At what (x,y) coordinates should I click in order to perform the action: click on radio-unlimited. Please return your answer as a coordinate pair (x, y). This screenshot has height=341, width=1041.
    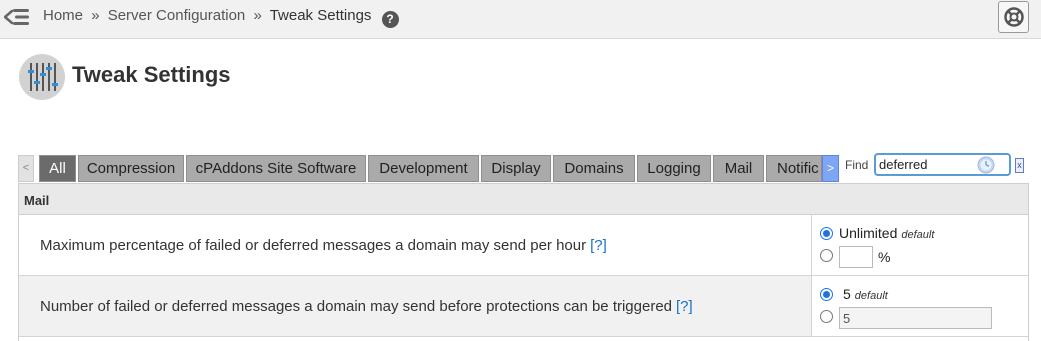
    Looking at the image, I should click on (826, 233).